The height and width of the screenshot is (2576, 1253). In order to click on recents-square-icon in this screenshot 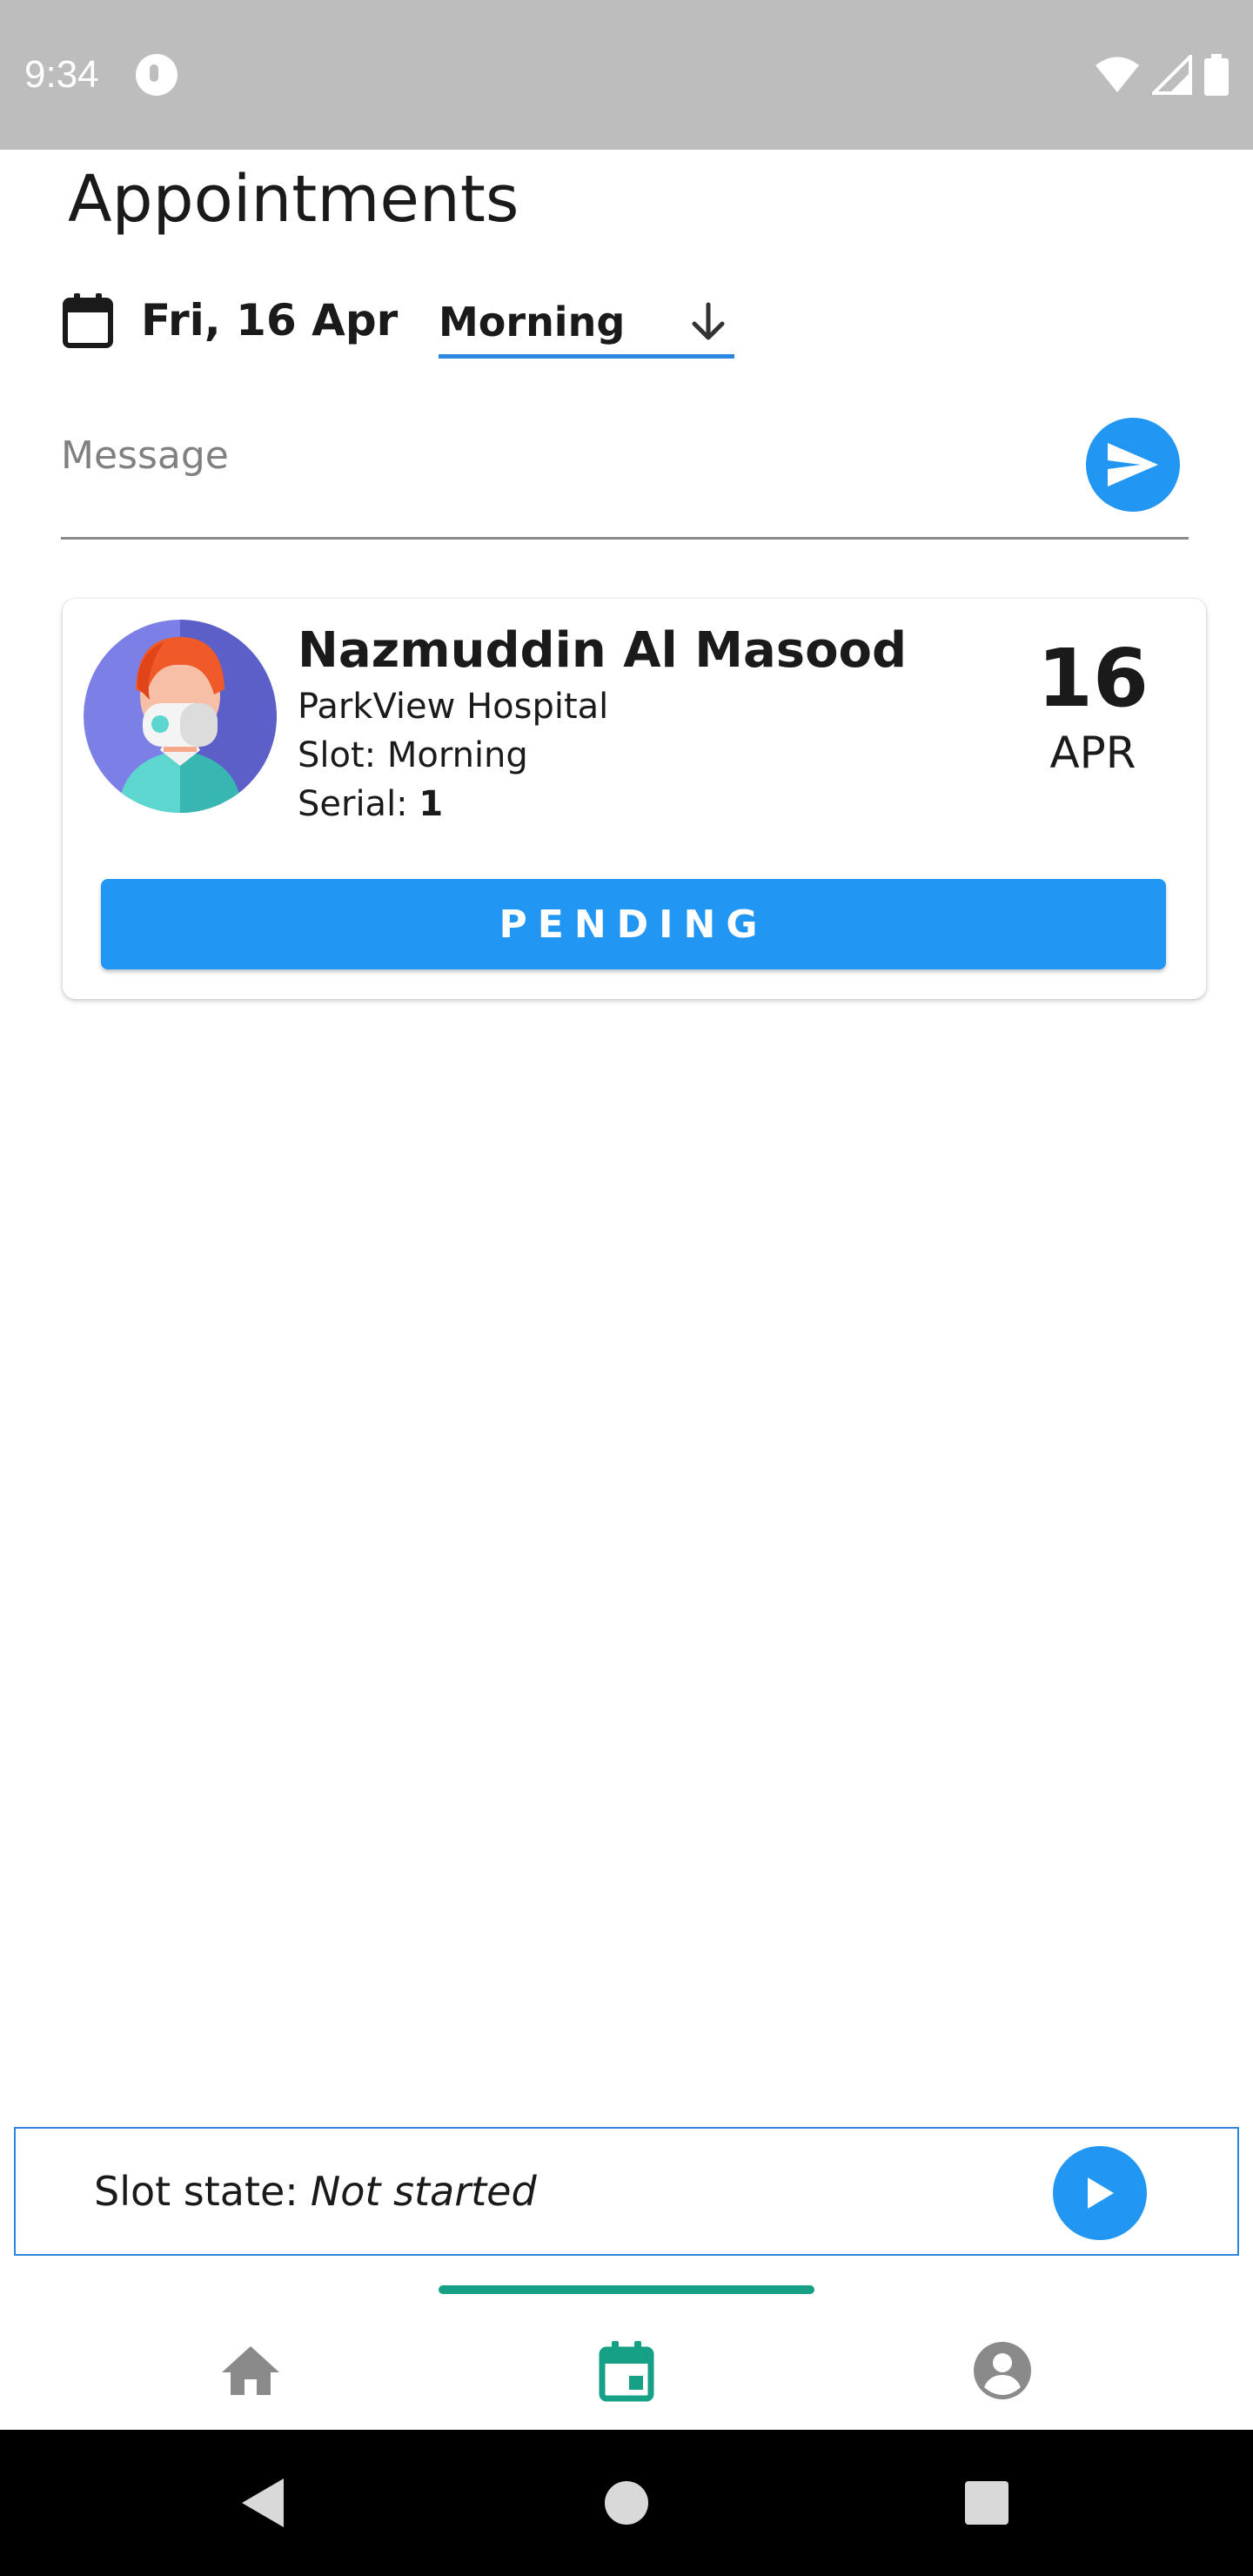, I will do `click(986, 2503)`.